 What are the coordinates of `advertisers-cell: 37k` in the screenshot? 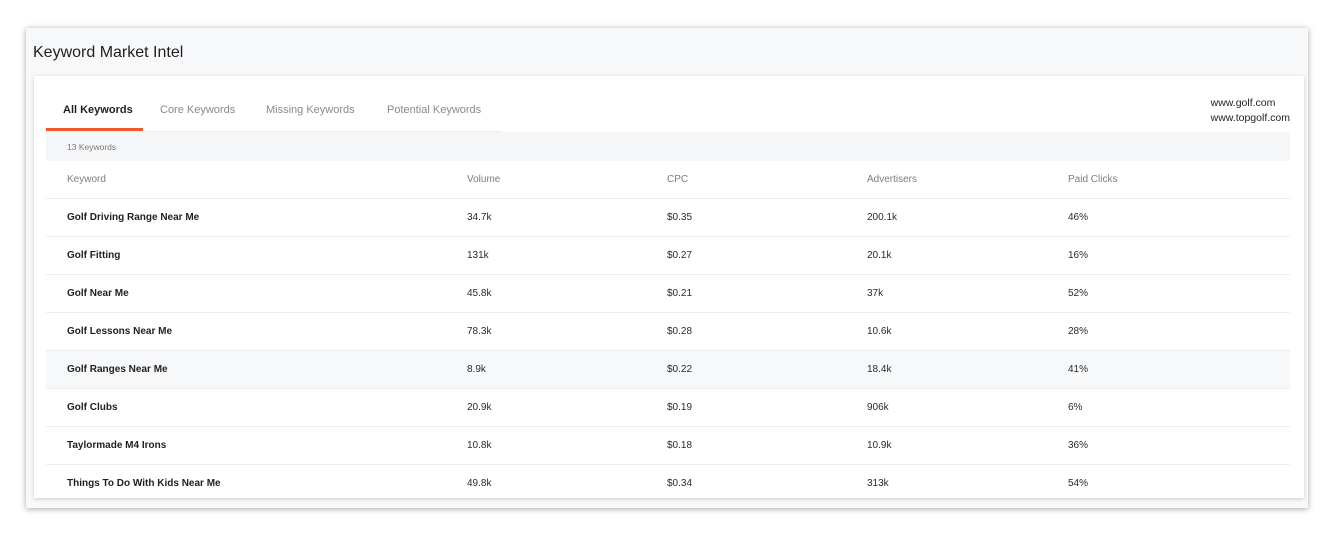 It's located at (875, 293).